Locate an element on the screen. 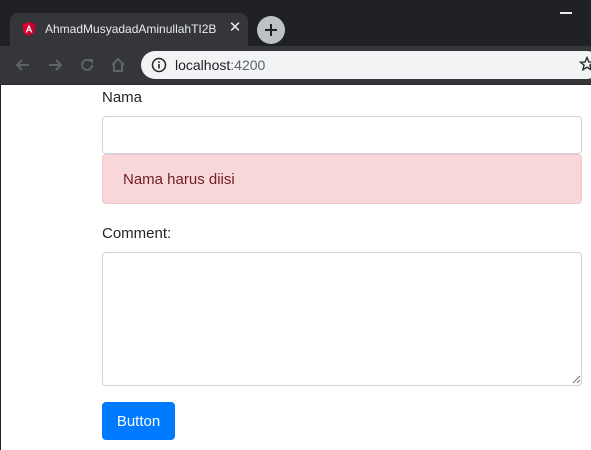 This screenshot has height=450, width=591. plus-icon is located at coordinates (271, 30).